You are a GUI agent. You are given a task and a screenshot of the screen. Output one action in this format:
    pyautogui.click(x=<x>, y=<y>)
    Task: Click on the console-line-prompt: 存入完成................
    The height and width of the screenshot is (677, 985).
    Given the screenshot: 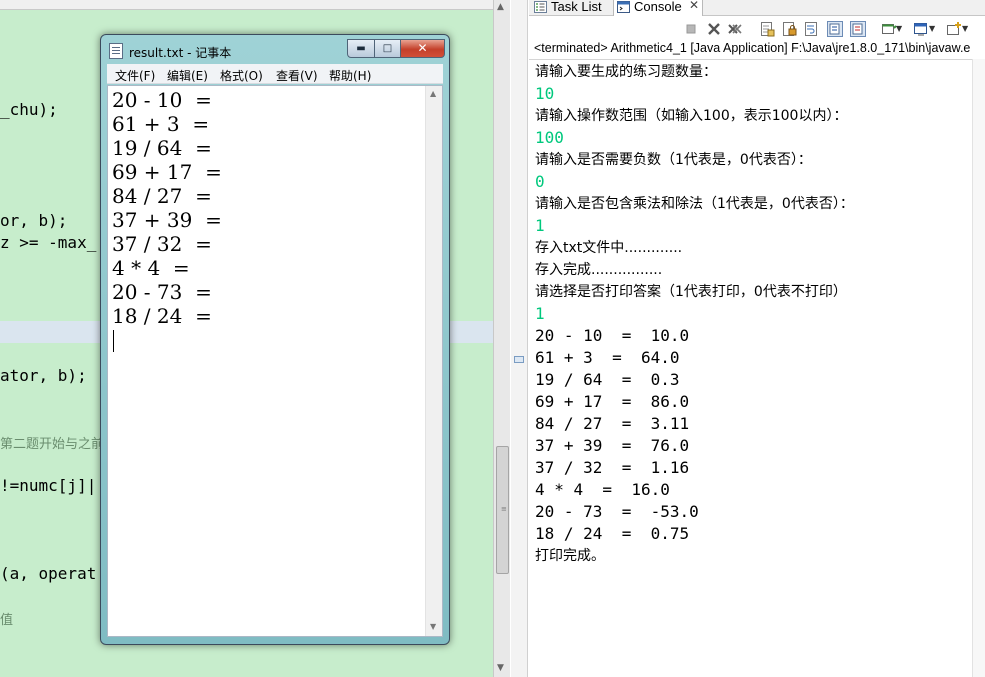 What is the action you would take?
    pyautogui.click(x=599, y=270)
    